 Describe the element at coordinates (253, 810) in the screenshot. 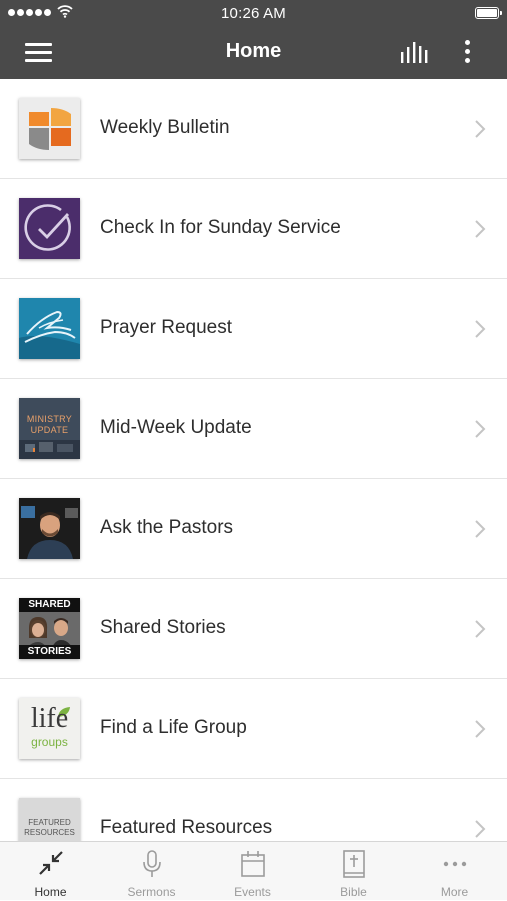

I see `list-item-featured-resources: FEATURED RESOURCES Featured Resources` at that location.